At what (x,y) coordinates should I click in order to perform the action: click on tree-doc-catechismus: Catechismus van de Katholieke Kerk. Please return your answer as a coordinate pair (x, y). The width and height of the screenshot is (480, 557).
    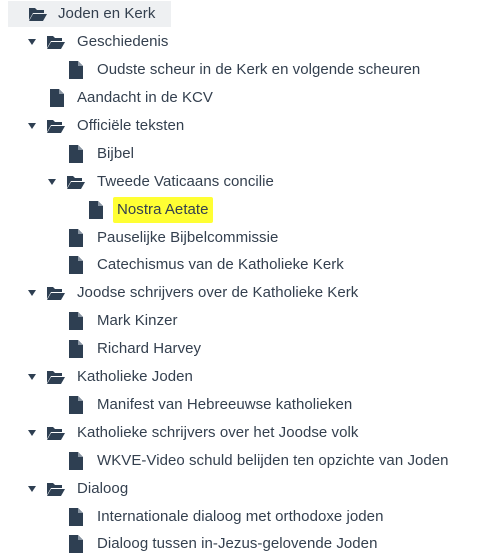
    Looking at the image, I should click on (185, 265).